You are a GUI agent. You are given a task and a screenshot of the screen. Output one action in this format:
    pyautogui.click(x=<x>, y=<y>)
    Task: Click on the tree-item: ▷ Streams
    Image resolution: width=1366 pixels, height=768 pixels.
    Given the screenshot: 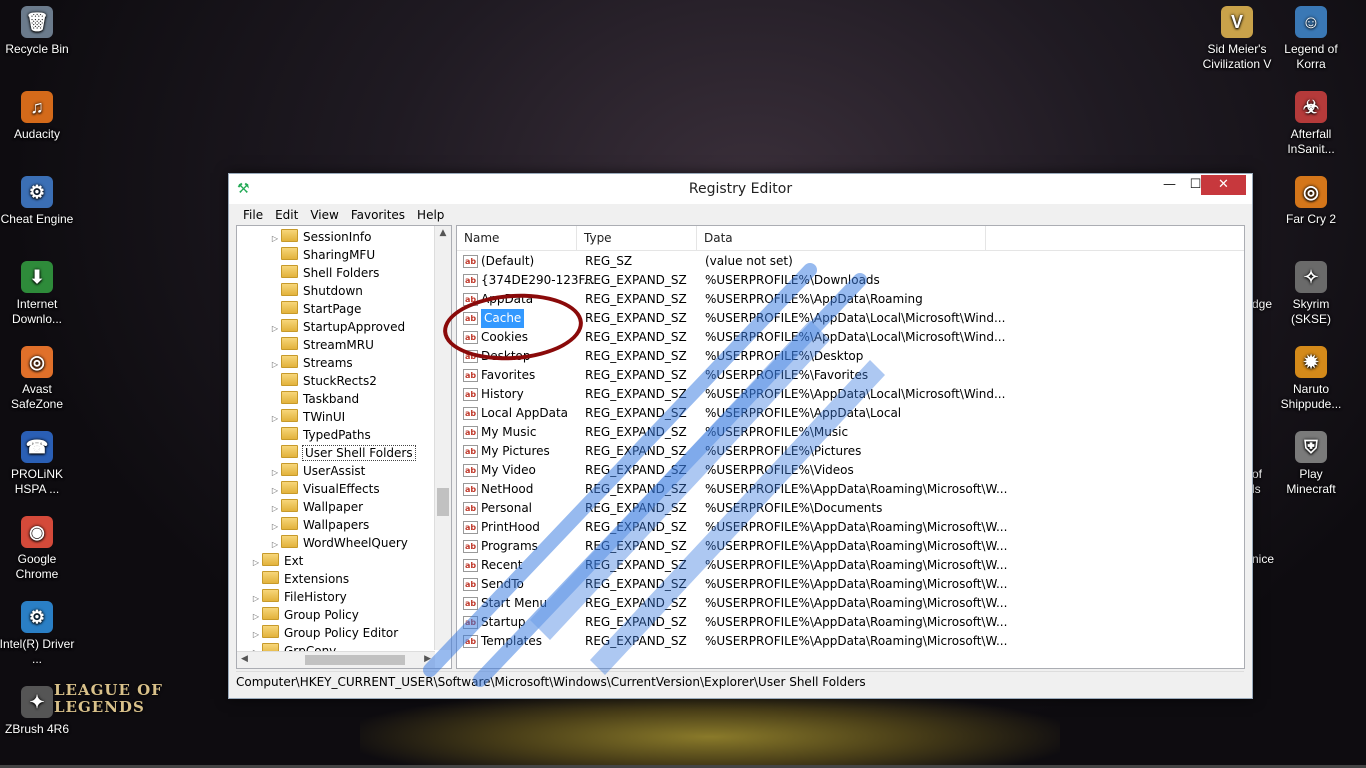 What is the action you would take?
    pyautogui.click(x=311, y=363)
    